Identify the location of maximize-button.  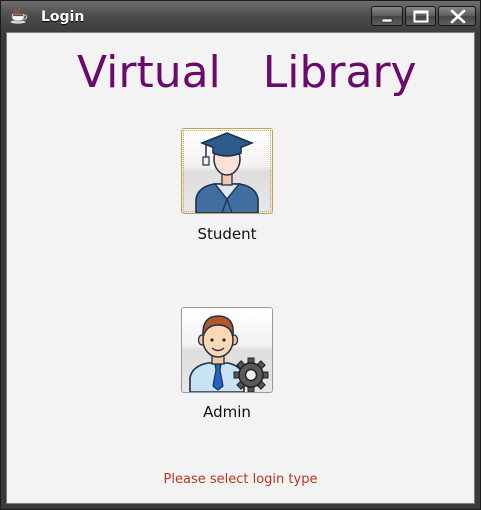
(420, 16).